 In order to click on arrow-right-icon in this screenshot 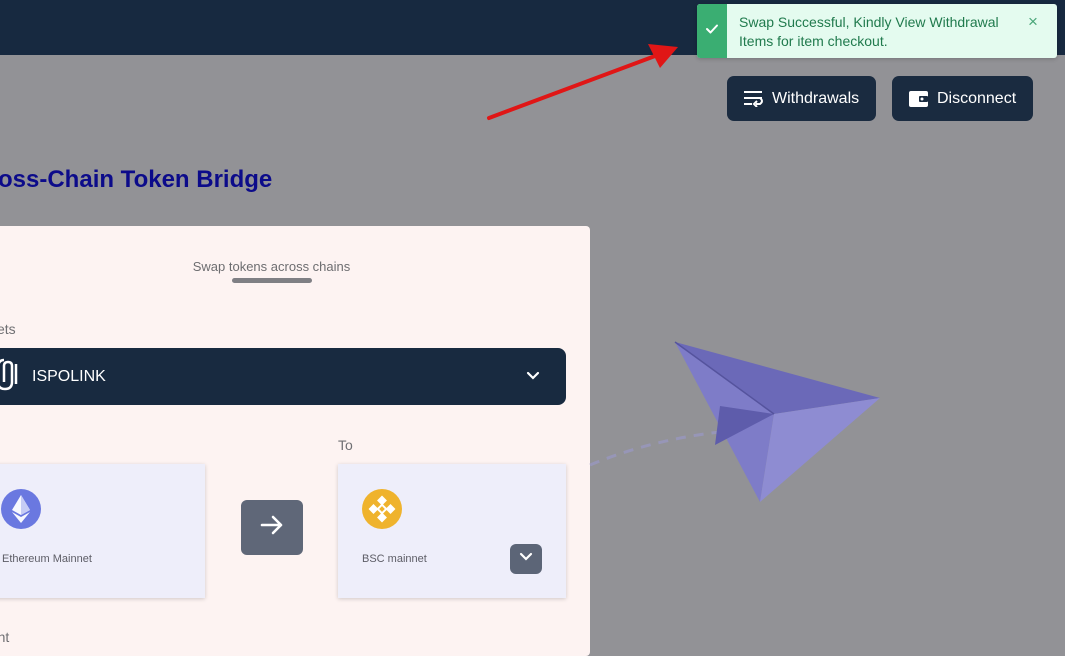, I will do `click(272, 527)`.